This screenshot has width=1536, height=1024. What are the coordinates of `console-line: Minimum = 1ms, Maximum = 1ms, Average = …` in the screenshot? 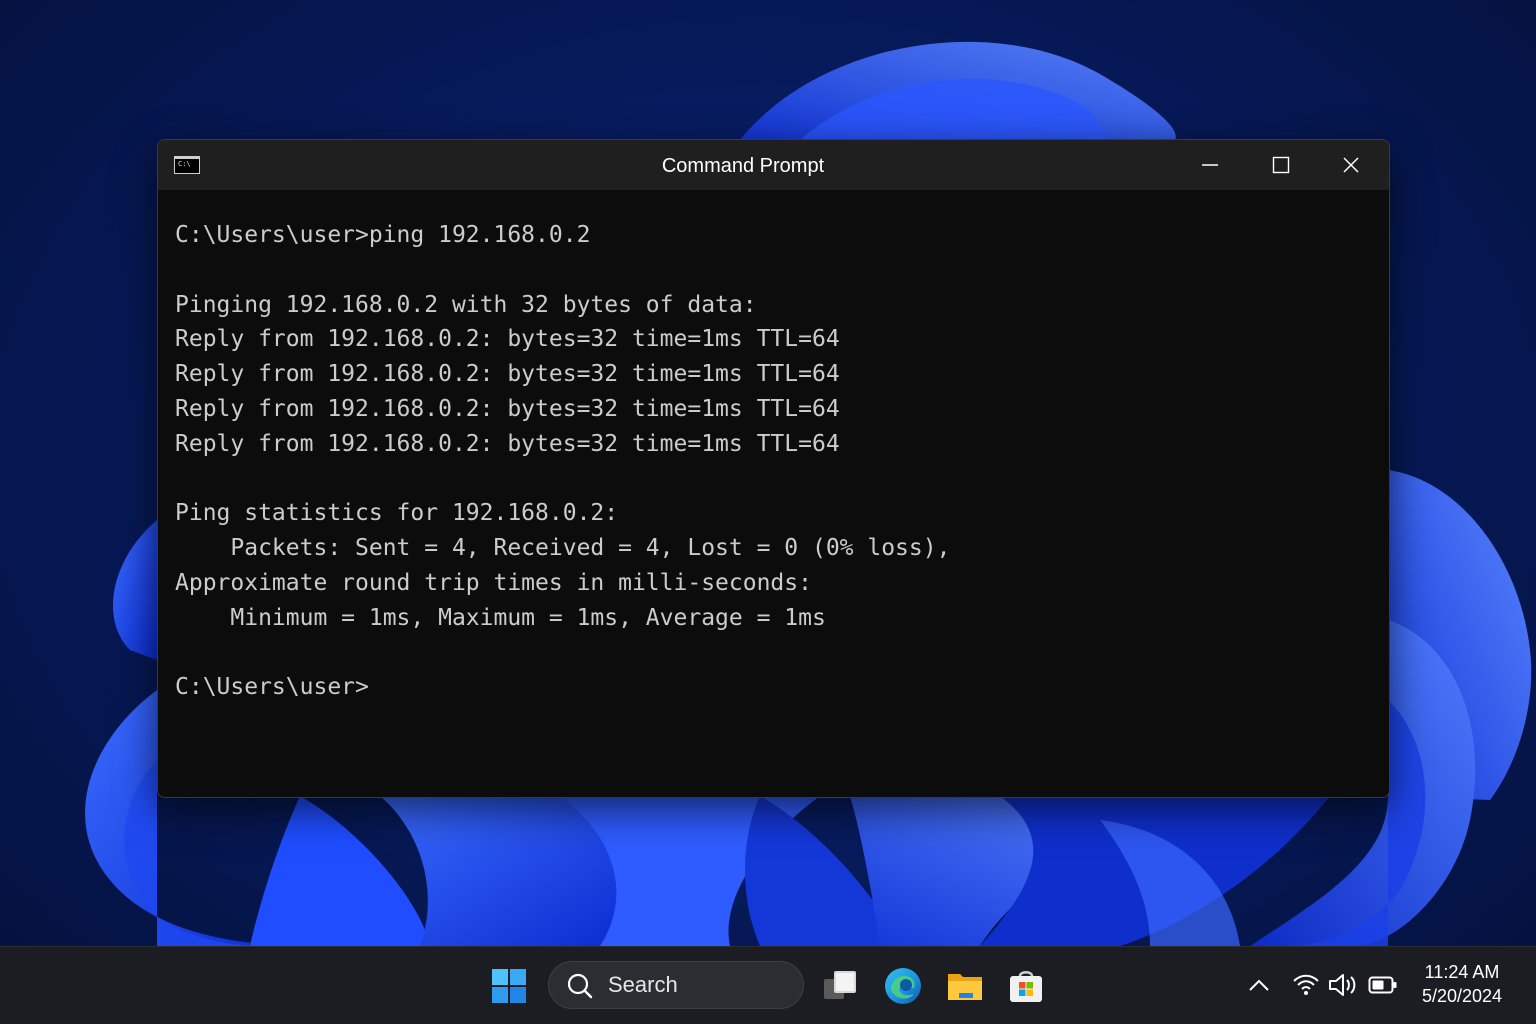 It's located at (500, 617).